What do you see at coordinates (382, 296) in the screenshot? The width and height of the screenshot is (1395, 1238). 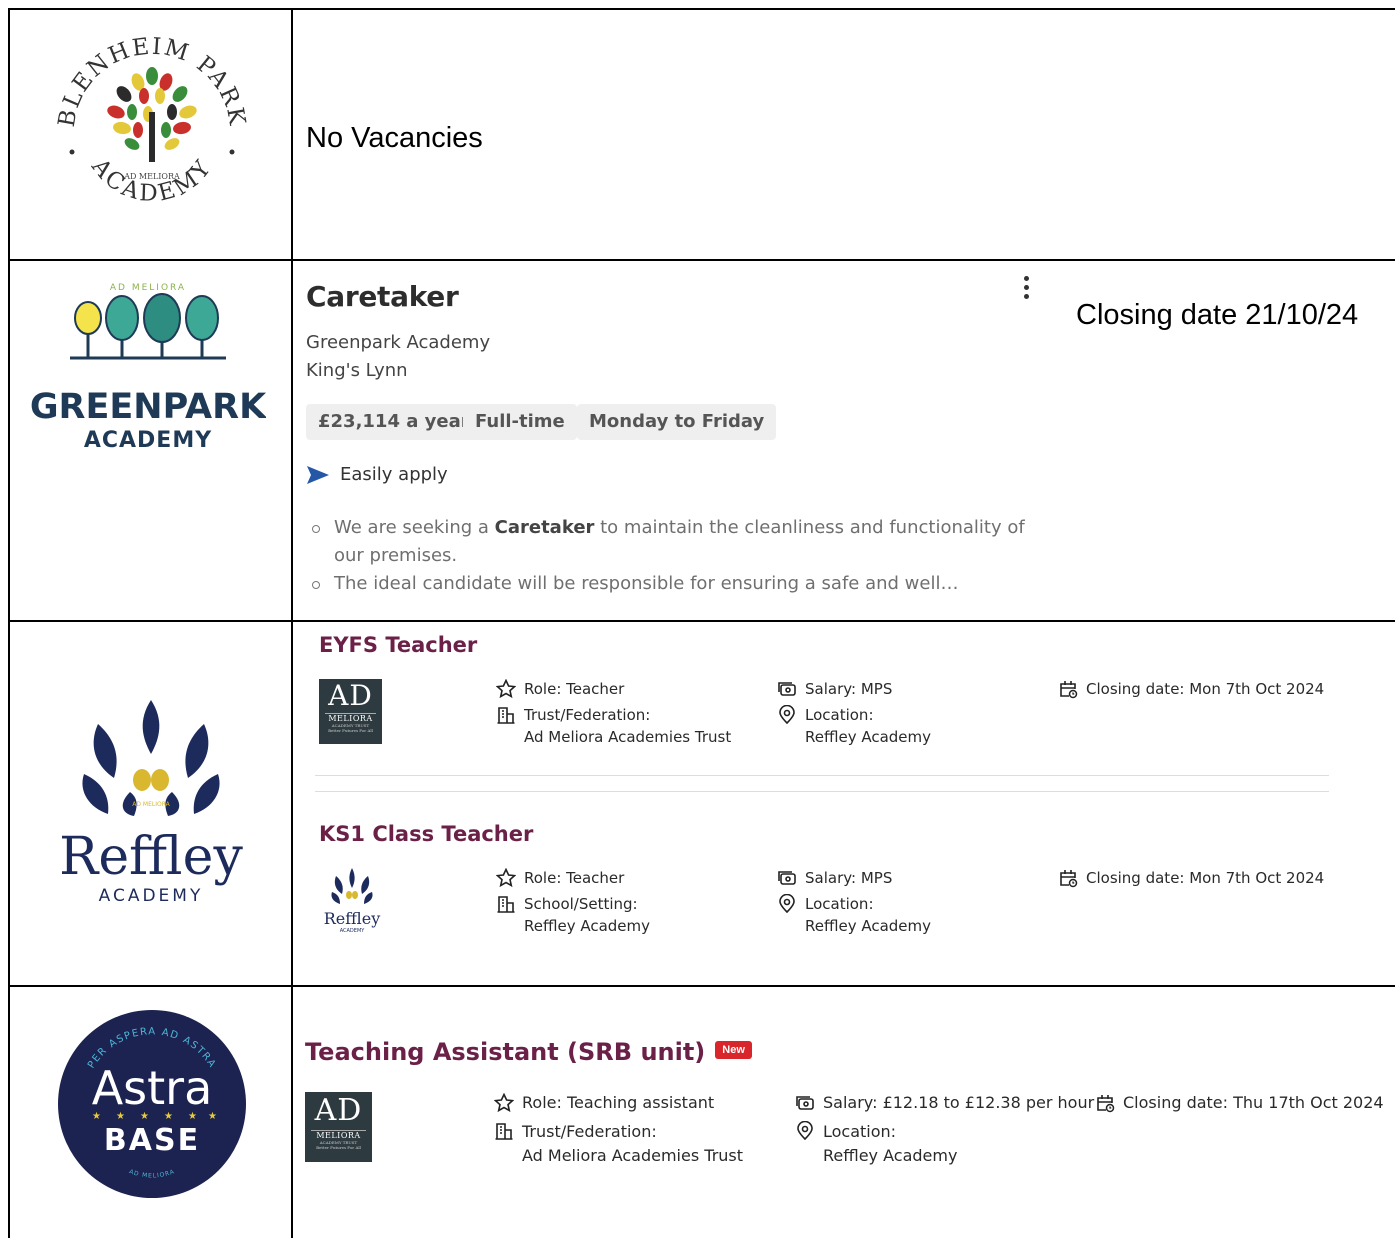 I see `job-title-caretaker: Caretaker` at bounding box center [382, 296].